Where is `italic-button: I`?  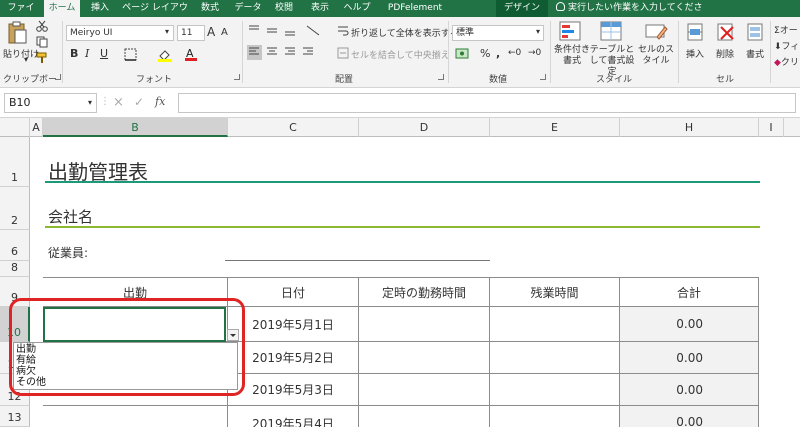
italic-button: I is located at coordinates (87, 53).